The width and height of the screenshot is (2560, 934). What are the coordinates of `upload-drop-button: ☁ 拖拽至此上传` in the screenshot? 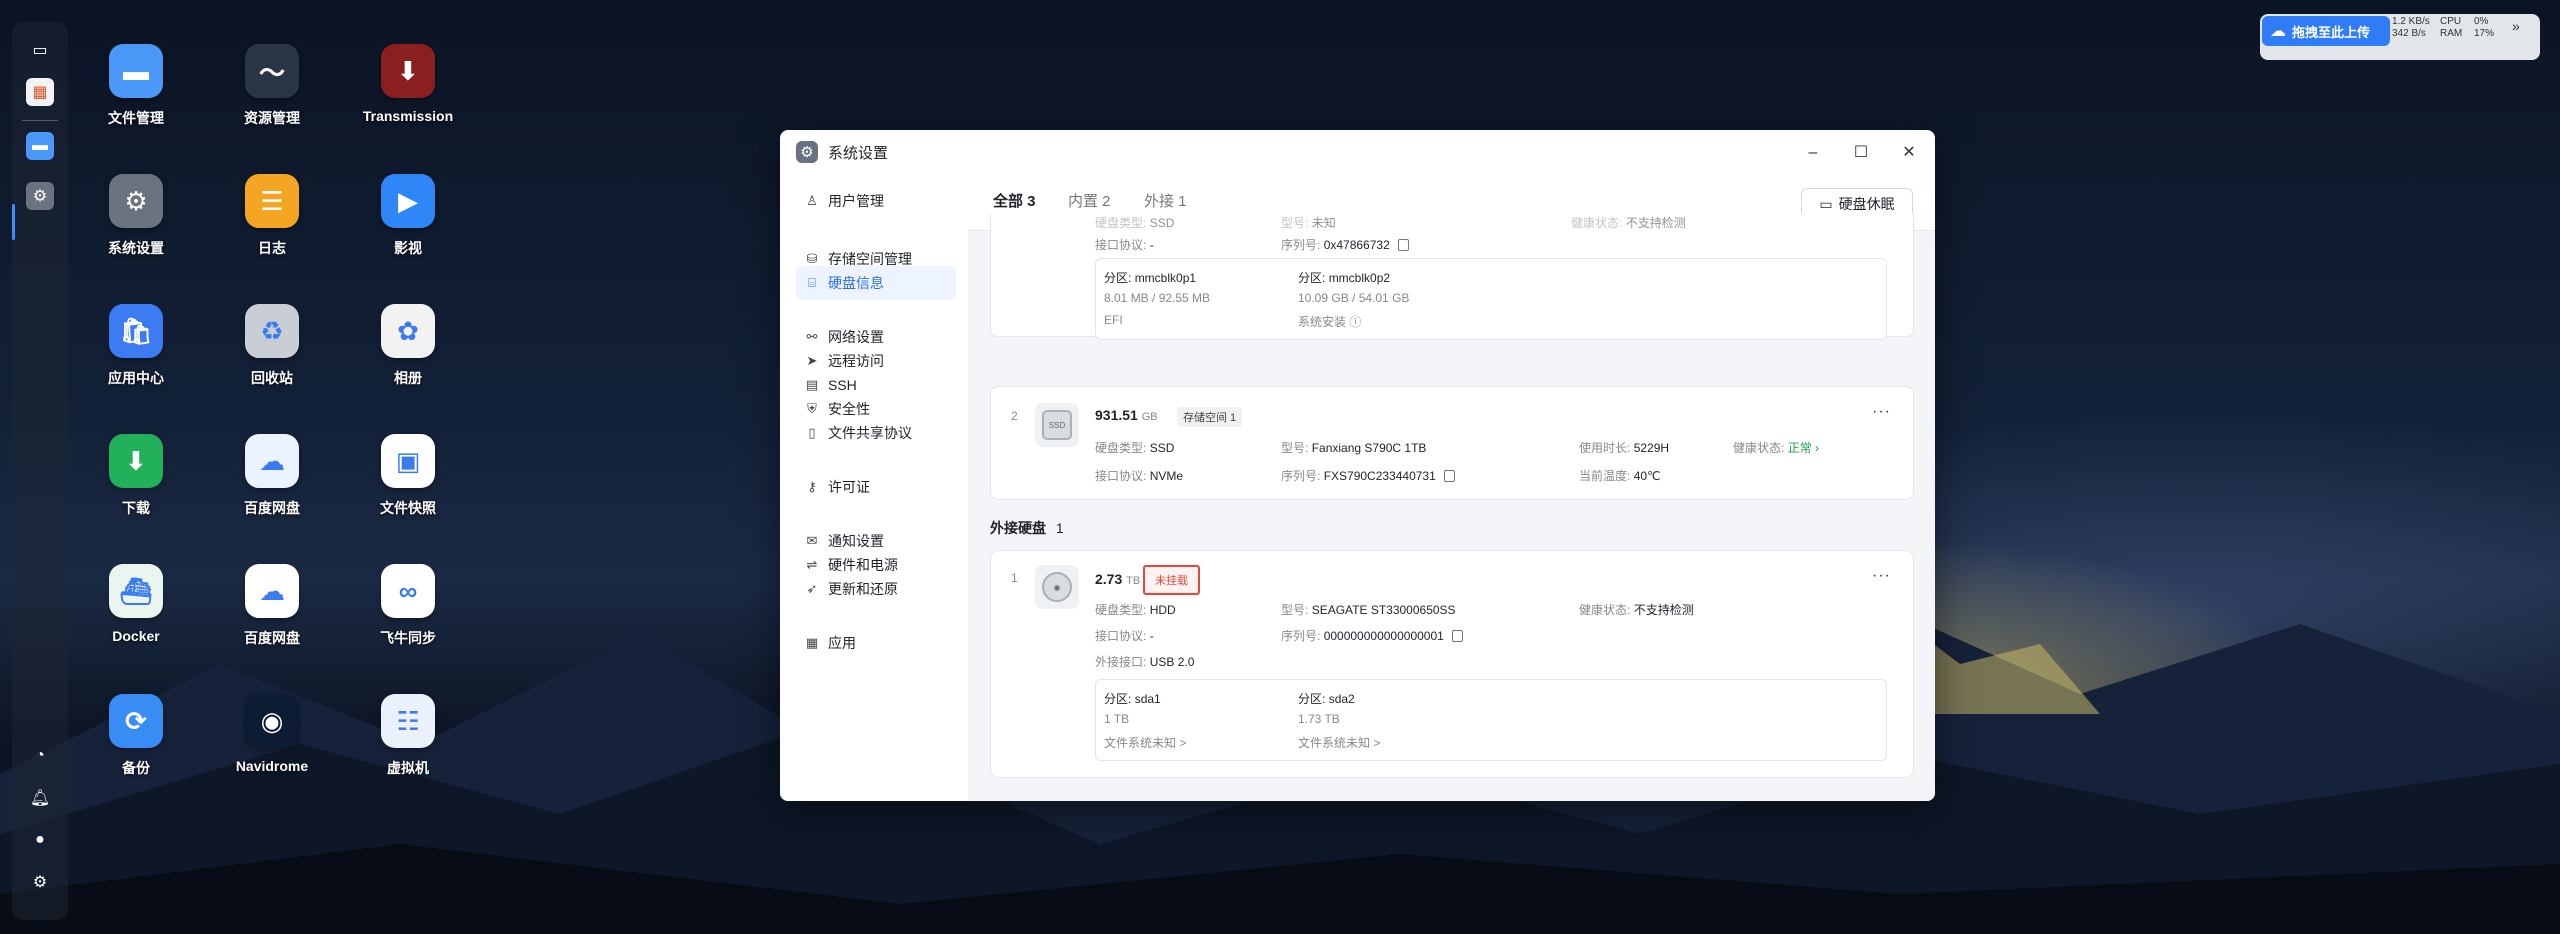 It's located at (2326, 31).